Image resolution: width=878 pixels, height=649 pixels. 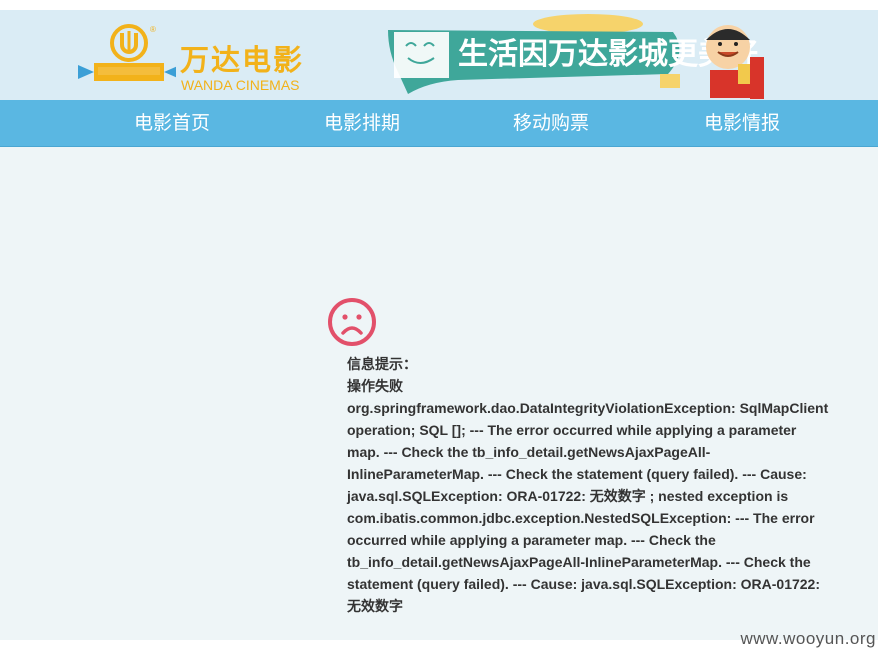 What do you see at coordinates (352, 322) in the screenshot?
I see `sad-face-icon` at bounding box center [352, 322].